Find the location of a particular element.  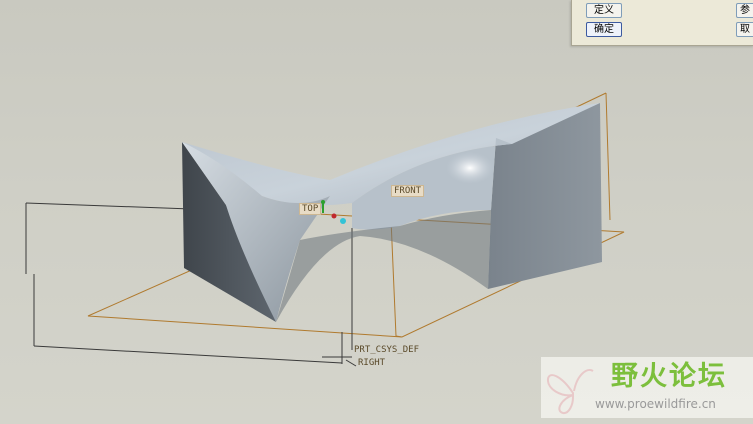

confirm-button: 确定 is located at coordinates (604, 29).